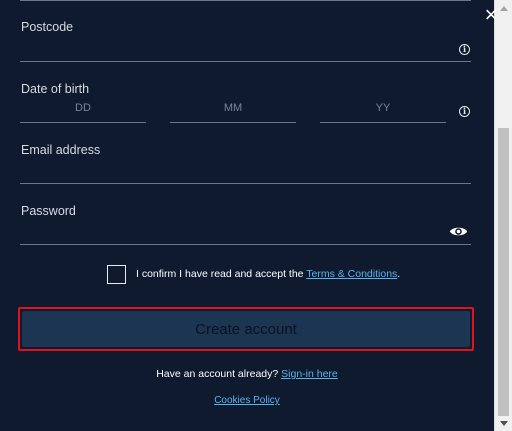 The height and width of the screenshot is (431, 512). What do you see at coordinates (221, 274) in the screenshot?
I see `terms-text-prefix: I confirm I have read and accept the` at bounding box center [221, 274].